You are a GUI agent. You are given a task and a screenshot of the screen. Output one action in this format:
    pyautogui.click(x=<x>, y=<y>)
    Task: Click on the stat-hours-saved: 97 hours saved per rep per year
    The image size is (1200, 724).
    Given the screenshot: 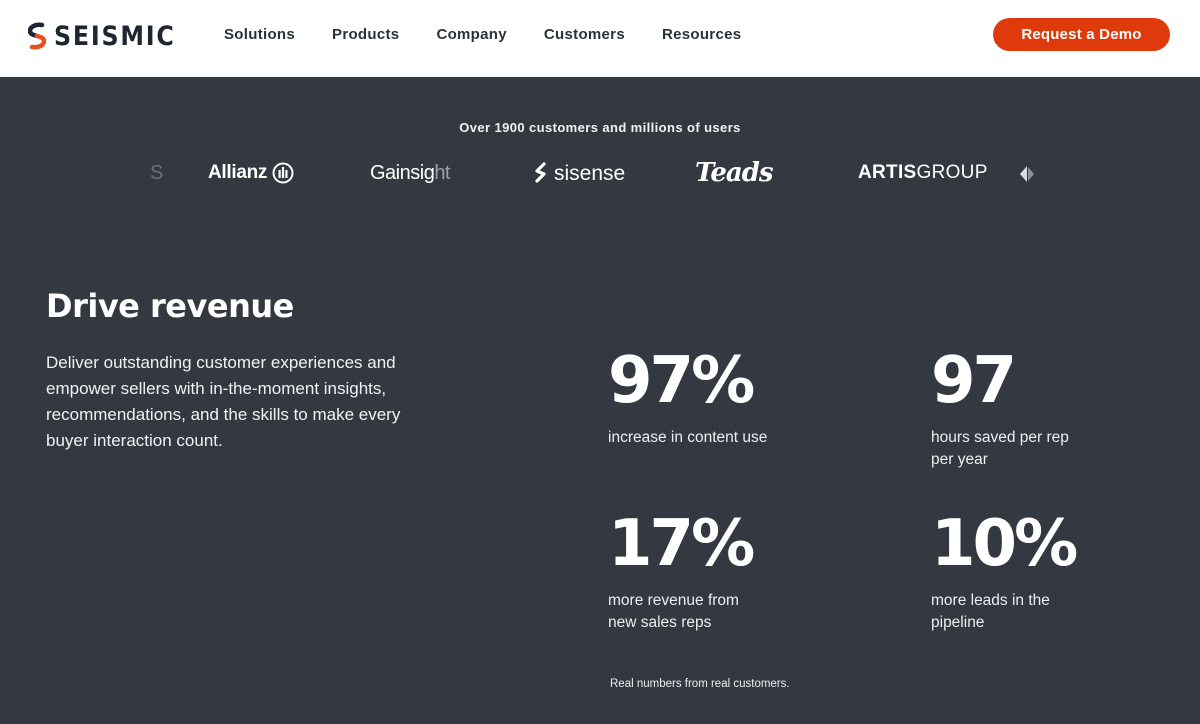 What is the action you would take?
    pyautogui.click(x=1011, y=410)
    